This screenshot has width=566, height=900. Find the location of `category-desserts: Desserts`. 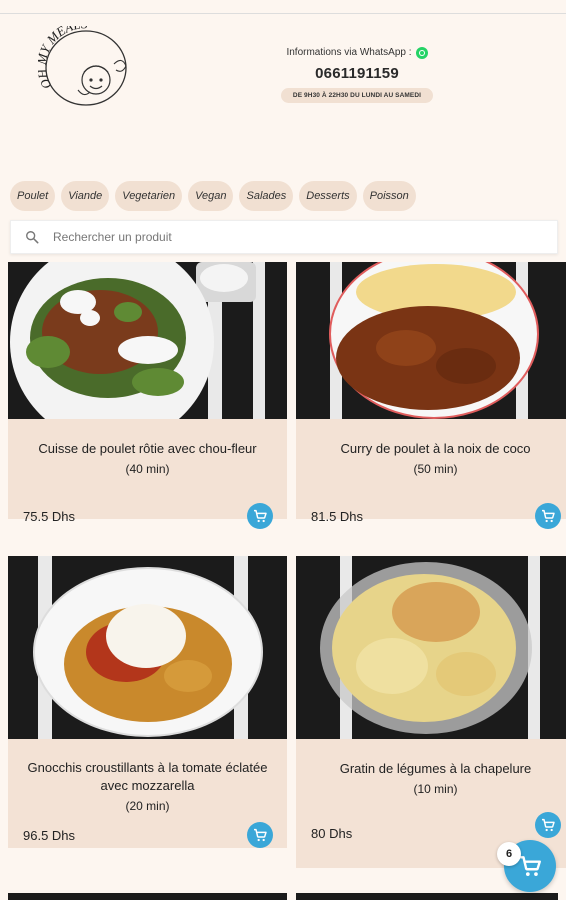

category-desserts: Desserts is located at coordinates (328, 196).